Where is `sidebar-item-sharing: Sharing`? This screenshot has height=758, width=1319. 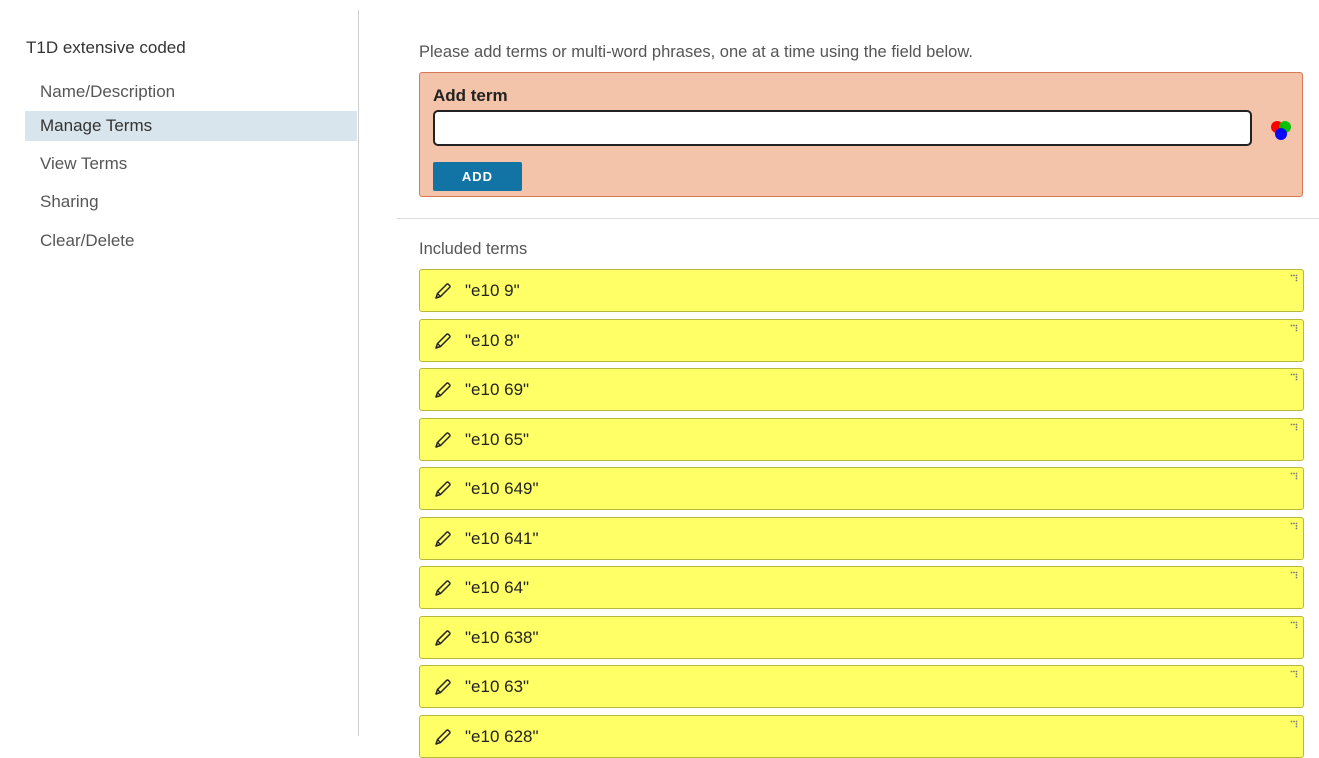 sidebar-item-sharing: Sharing is located at coordinates (191, 202).